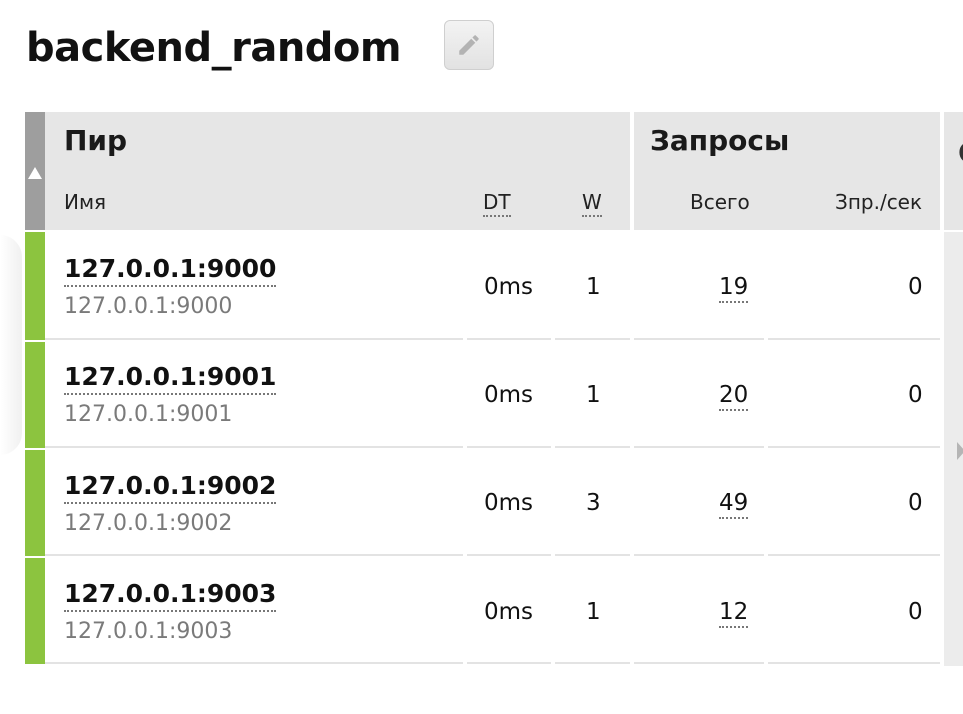 The width and height of the screenshot is (963, 714). I want to click on column-header-total: Всего, so click(720, 202).